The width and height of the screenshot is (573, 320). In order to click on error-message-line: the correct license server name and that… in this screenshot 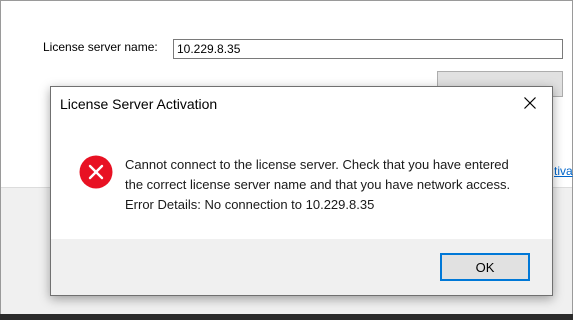, I will do `click(318, 184)`.